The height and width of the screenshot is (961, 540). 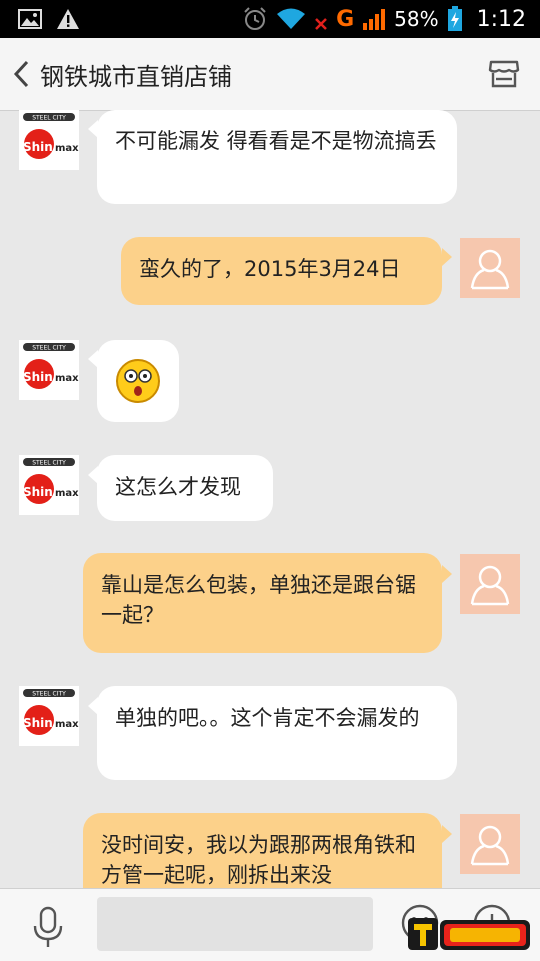 I want to click on battery-charging-icon, so click(x=455, y=19).